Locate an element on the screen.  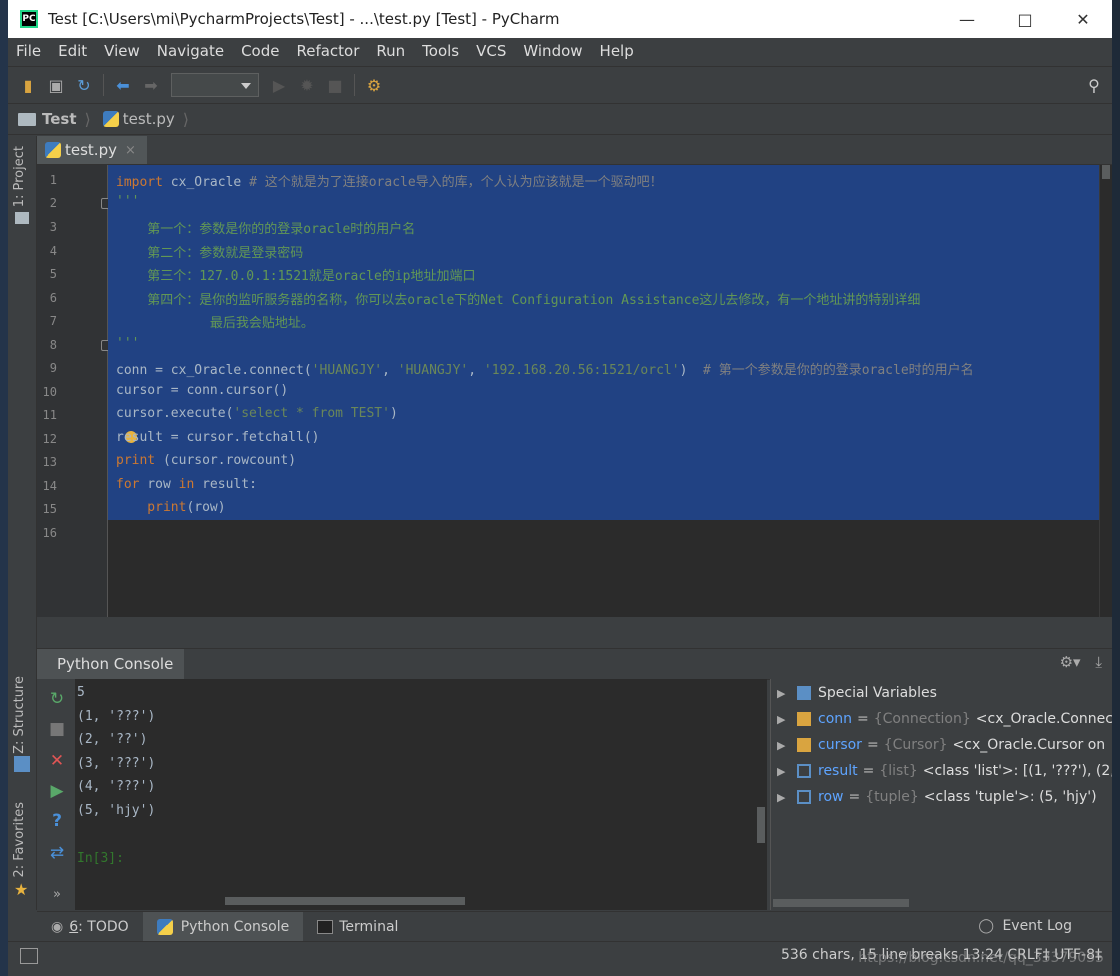
variable-name: conn is located at coordinates (835, 719).